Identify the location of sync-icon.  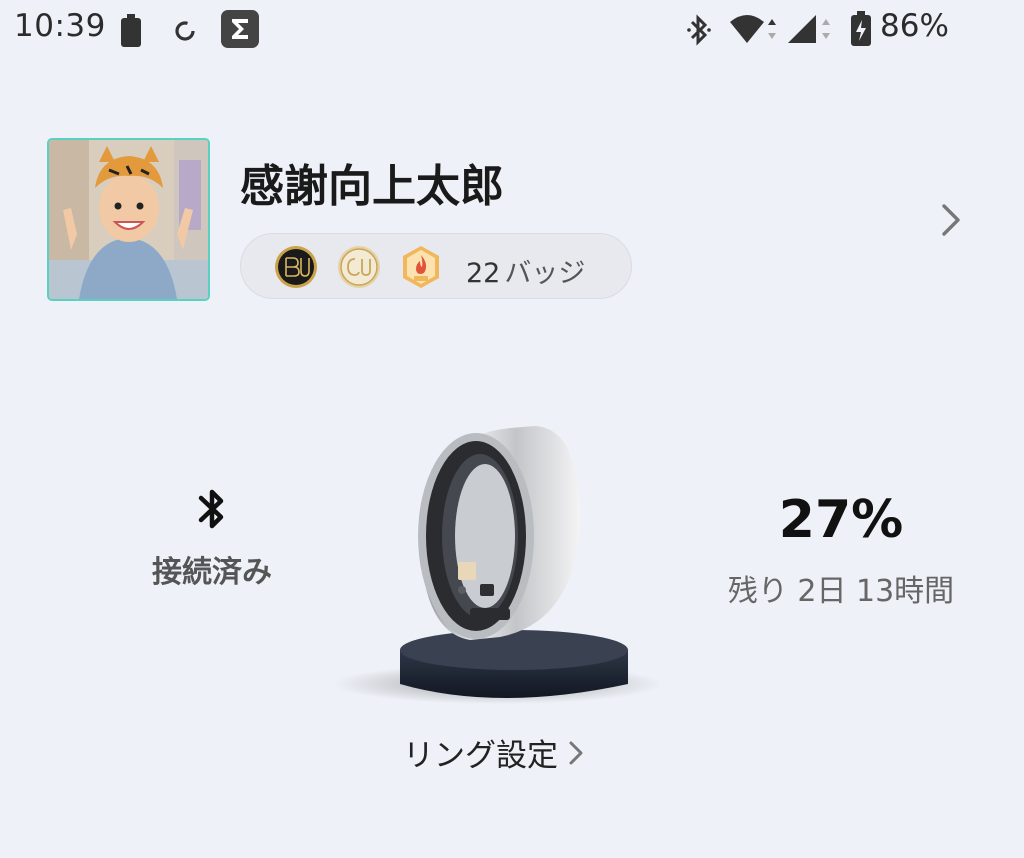
(185, 31).